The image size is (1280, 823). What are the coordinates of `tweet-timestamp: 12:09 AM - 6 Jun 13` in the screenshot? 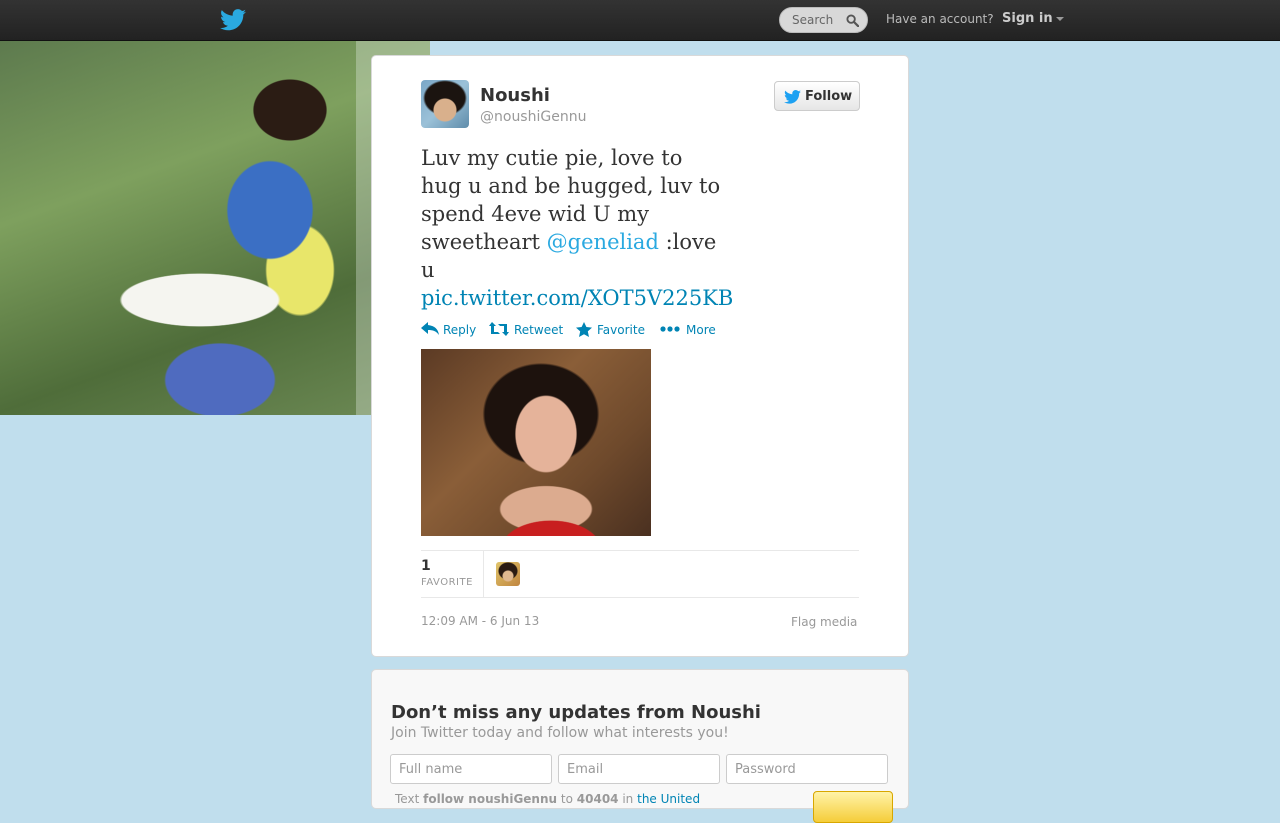 It's located at (480, 621).